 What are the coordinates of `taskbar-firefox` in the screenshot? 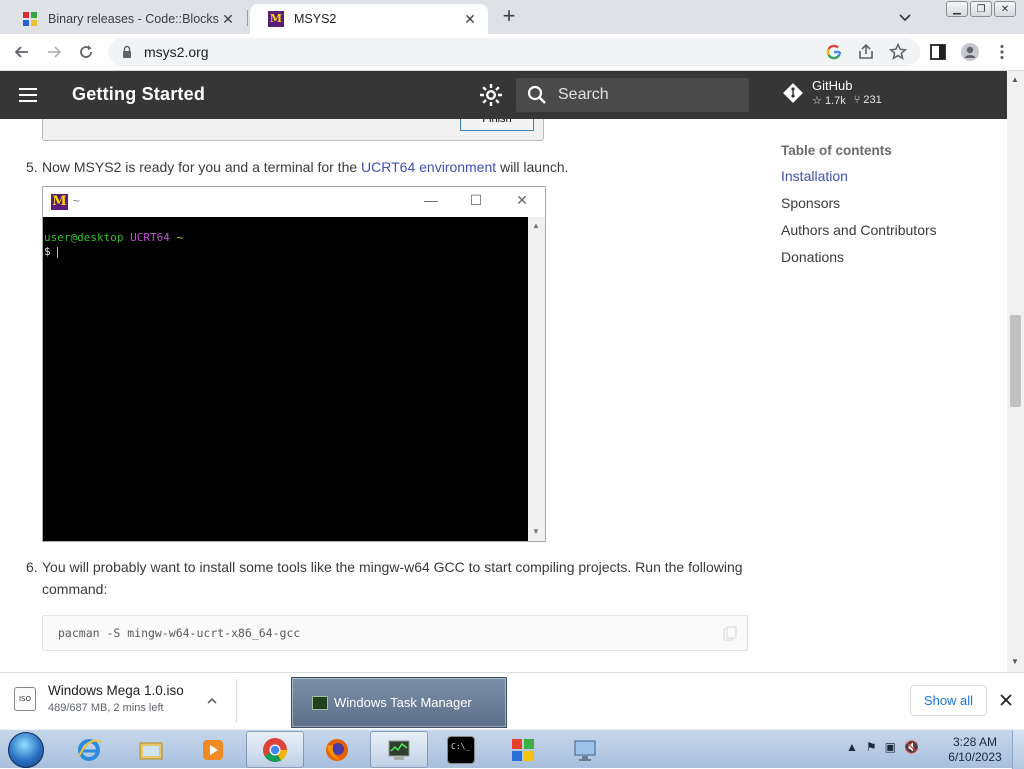 It's located at (337, 749).